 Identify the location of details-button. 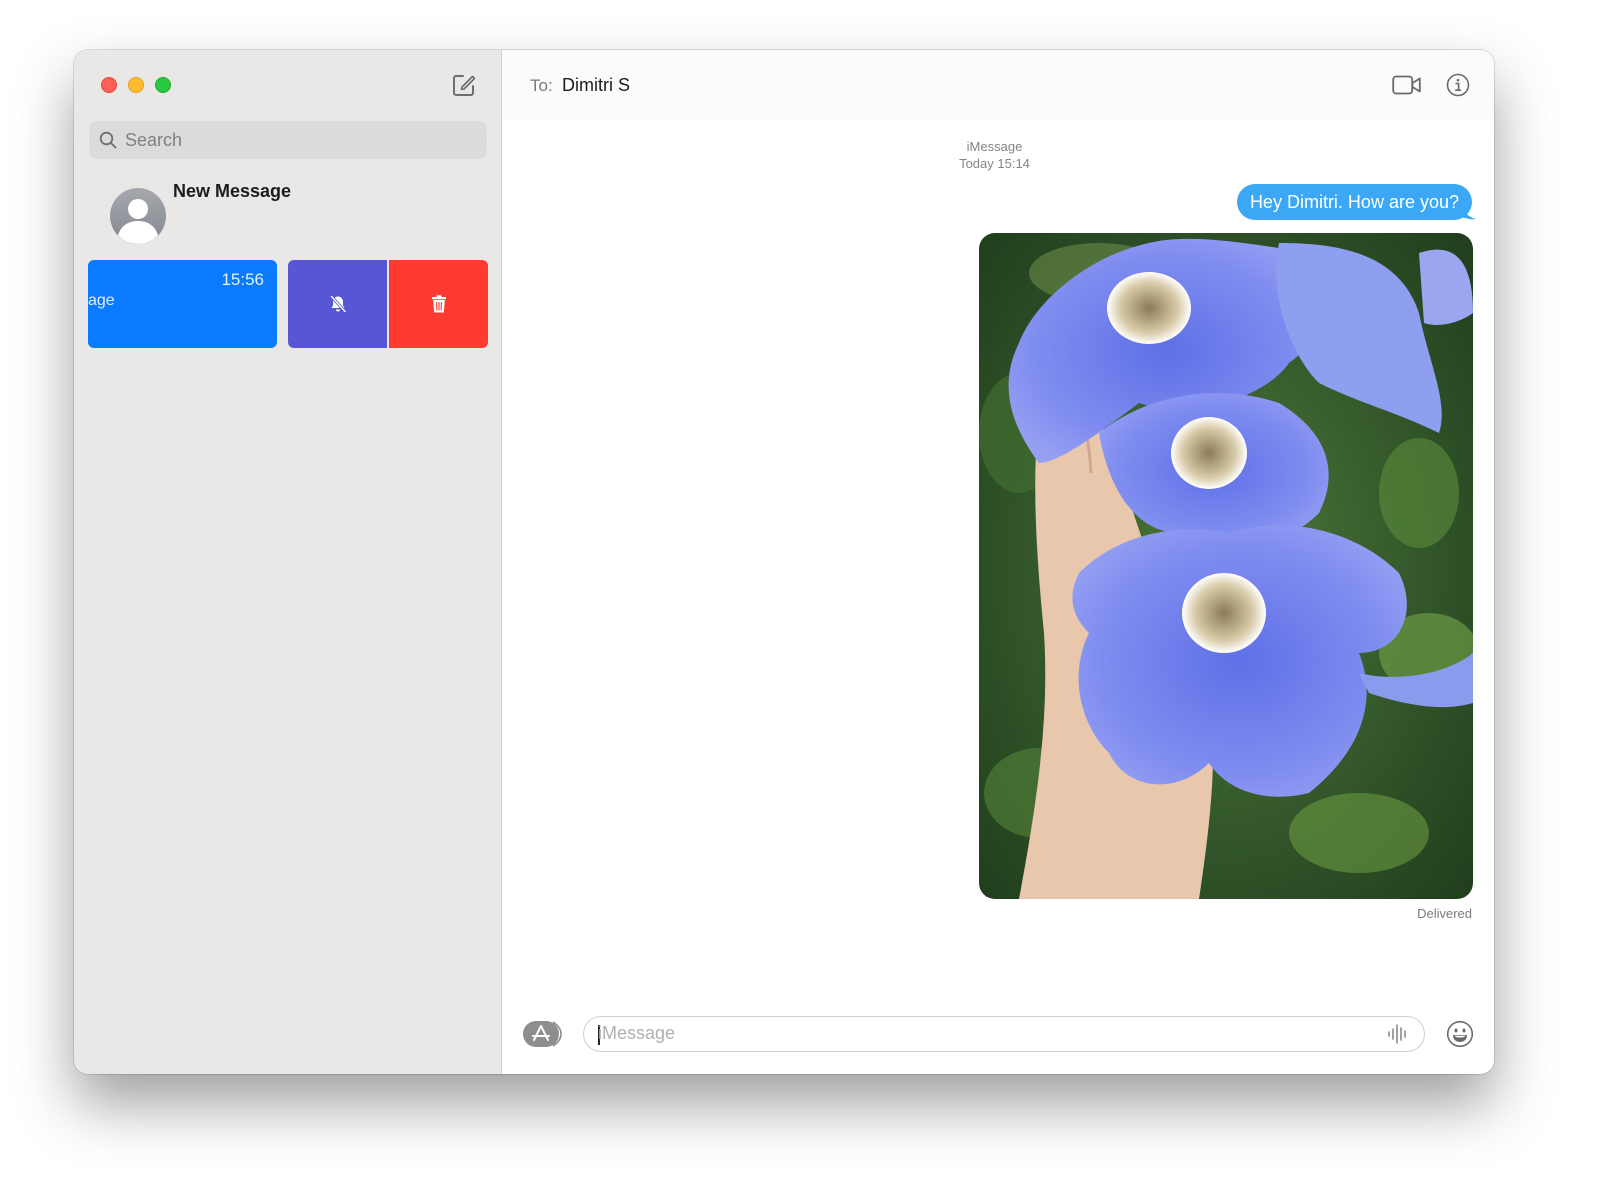
(1458, 85).